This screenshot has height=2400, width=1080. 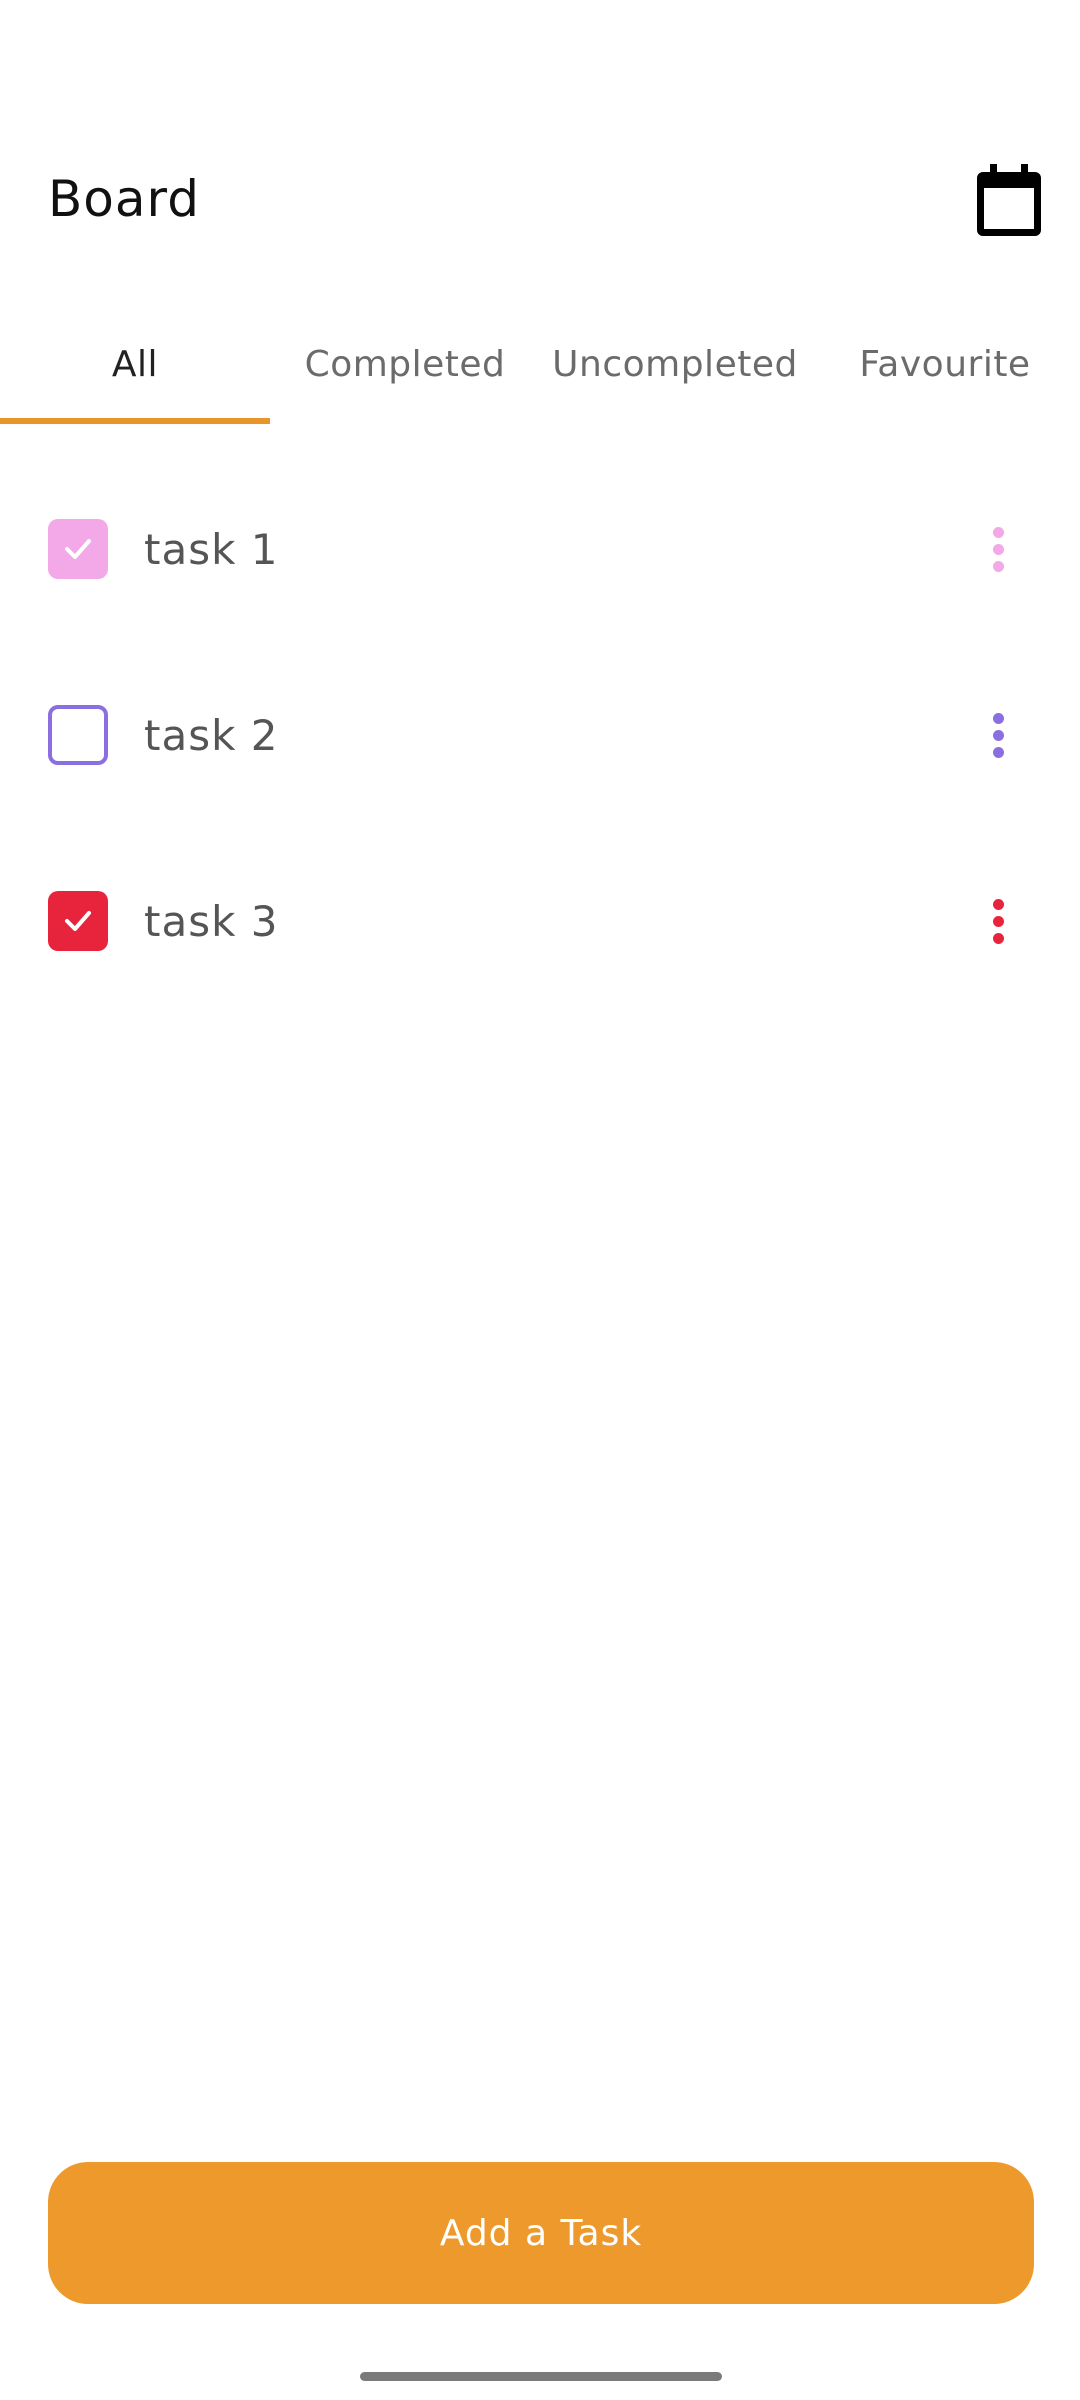 I want to click on active-tab-indicator, so click(x=135, y=421).